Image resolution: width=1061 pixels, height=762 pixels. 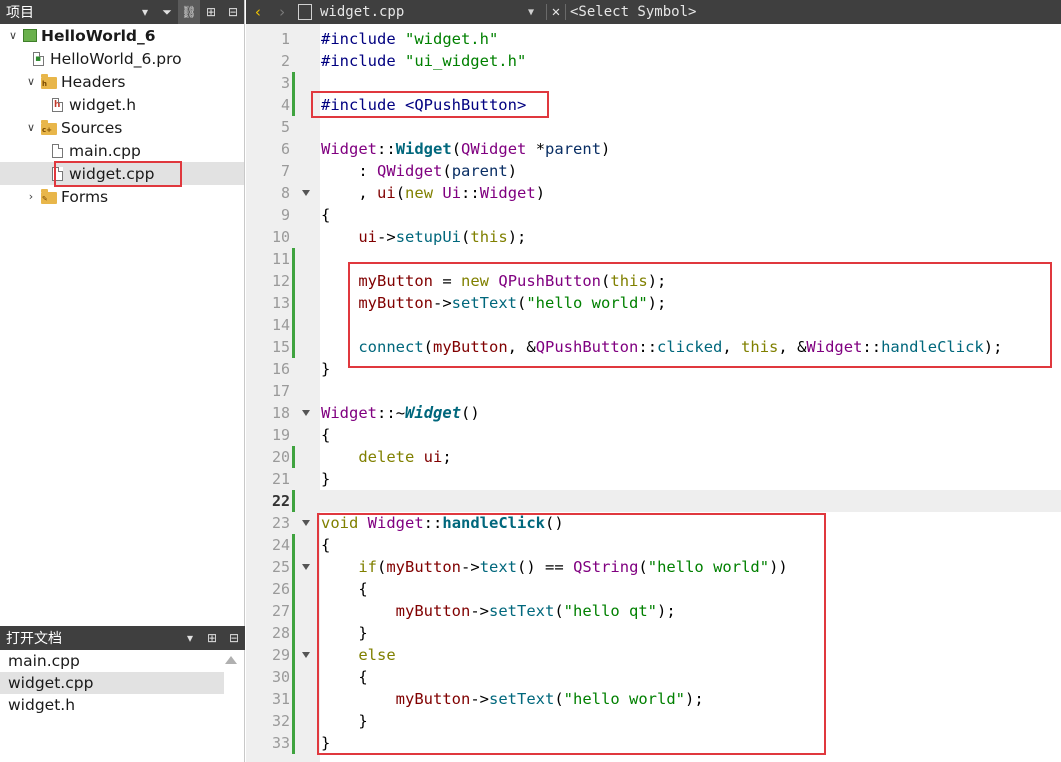 What do you see at coordinates (189, 12) in the screenshot?
I see `link-icon: ⛓` at bounding box center [189, 12].